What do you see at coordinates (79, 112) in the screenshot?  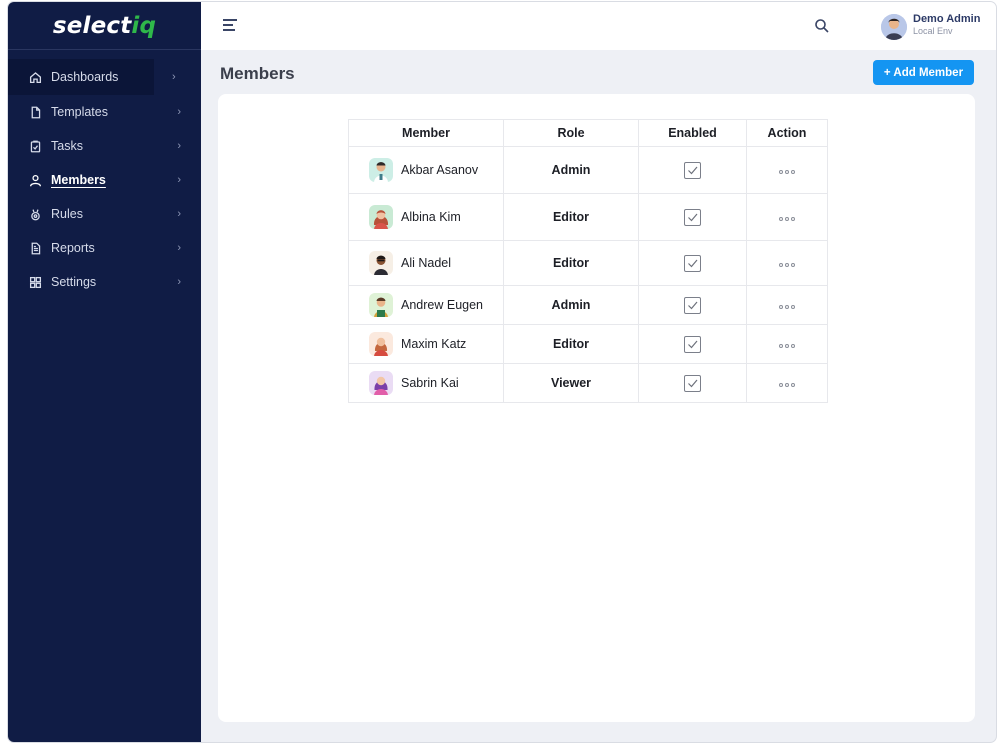 I see `sidebar-item-label: Templates` at bounding box center [79, 112].